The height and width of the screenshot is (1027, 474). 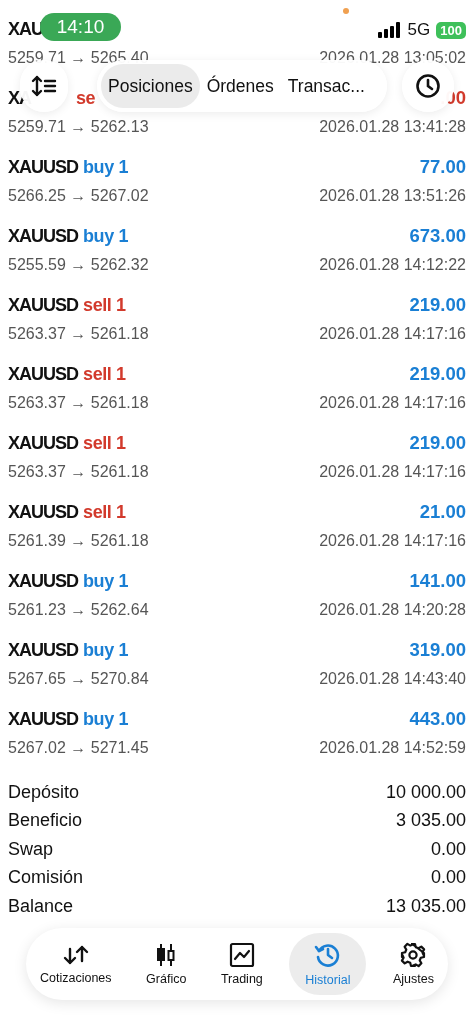 I want to click on price-range: 5267.02 → 5271.45, so click(x=78, y=748).